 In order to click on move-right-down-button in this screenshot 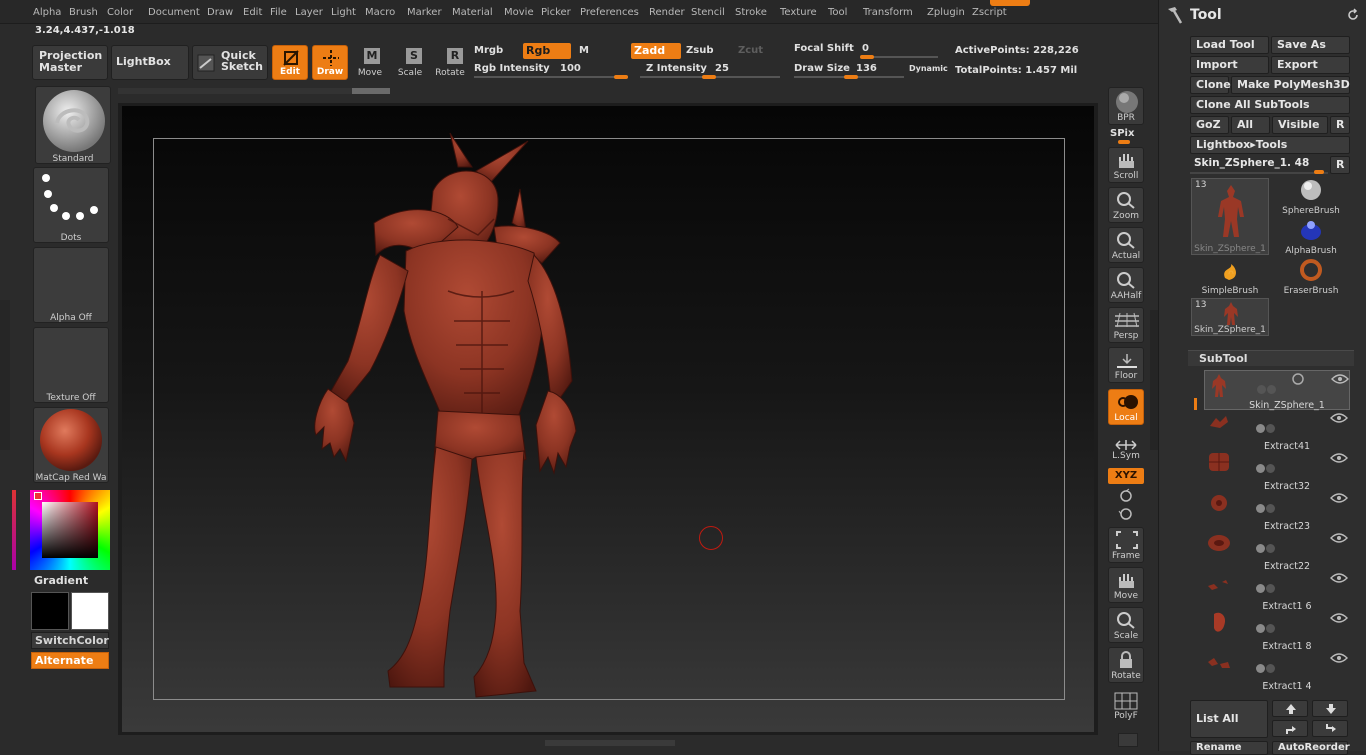, I will do `click(1330, 728)`.